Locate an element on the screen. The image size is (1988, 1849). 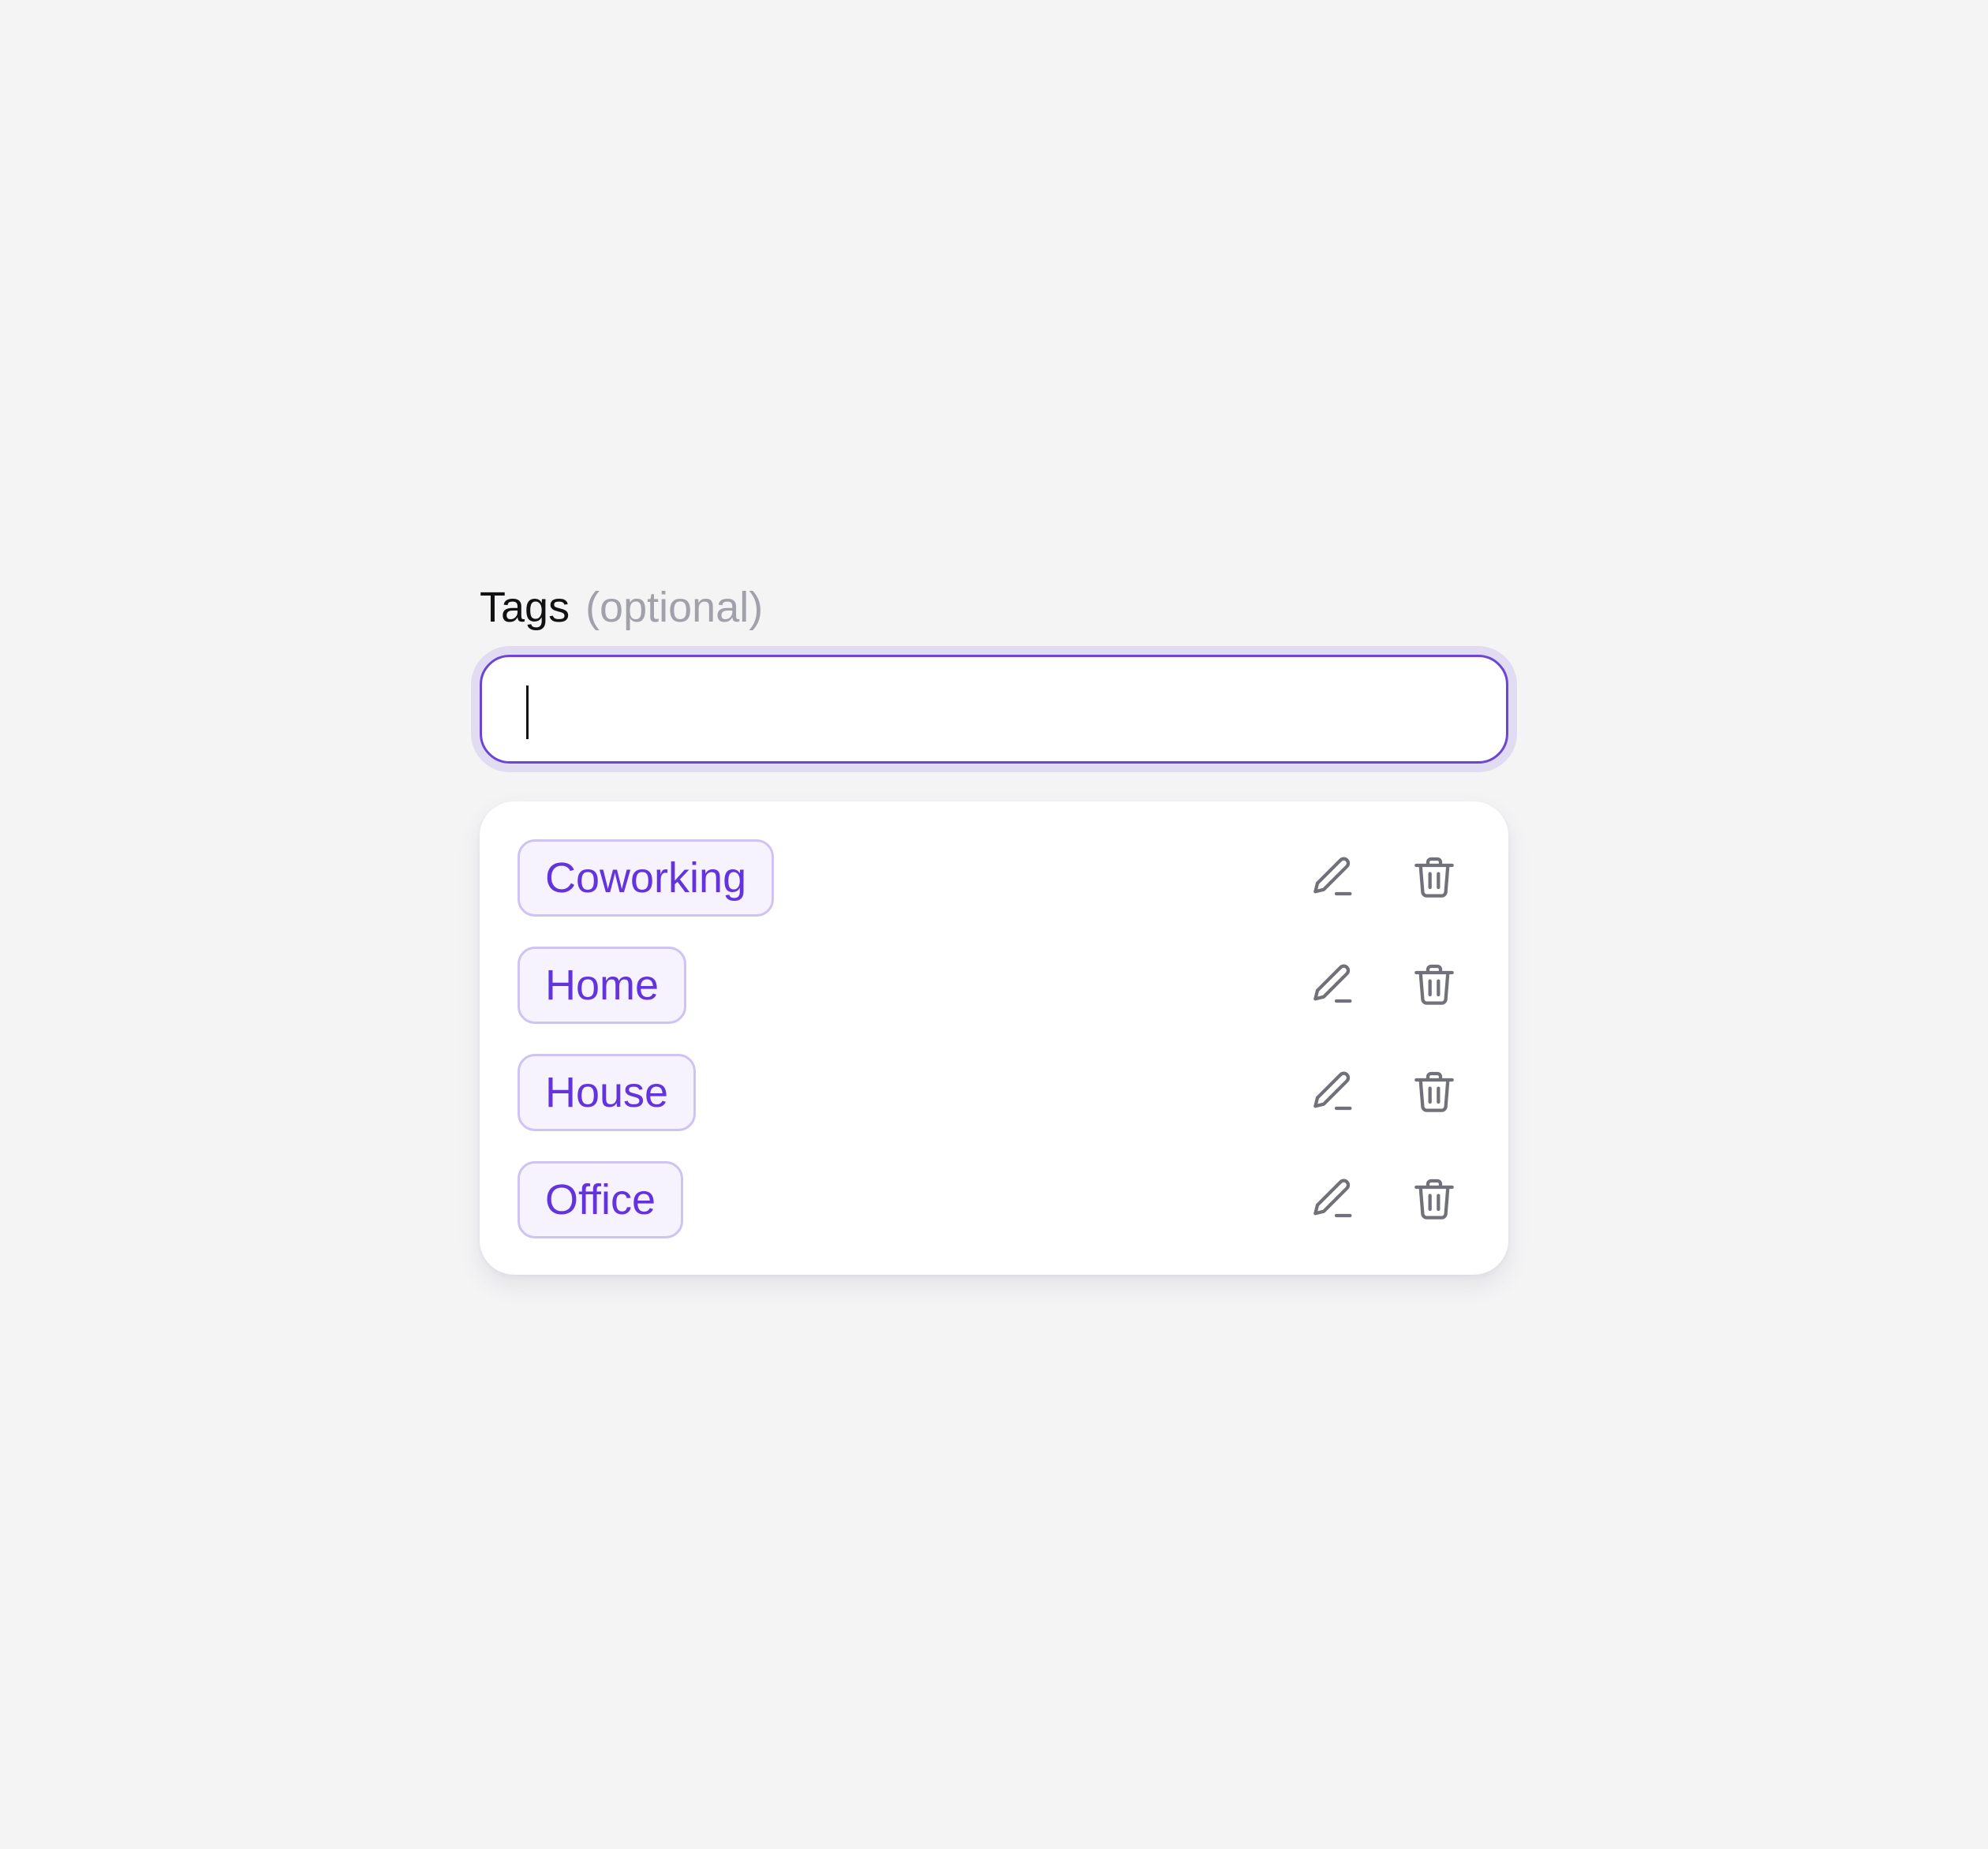
tag-chip: Coworking is located at coordinates (646, 878).